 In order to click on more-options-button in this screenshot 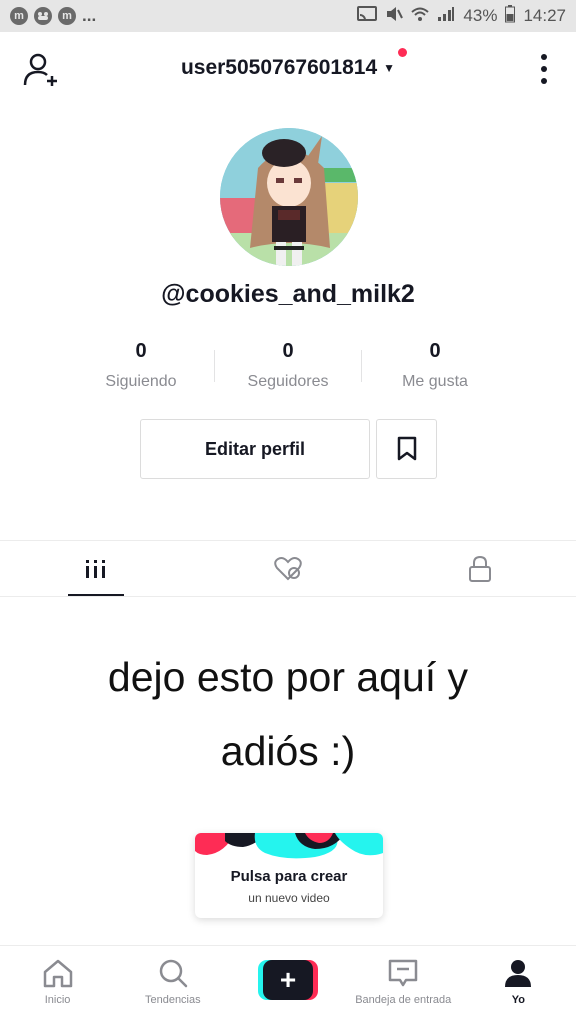, I will do `click(544, 69)`.